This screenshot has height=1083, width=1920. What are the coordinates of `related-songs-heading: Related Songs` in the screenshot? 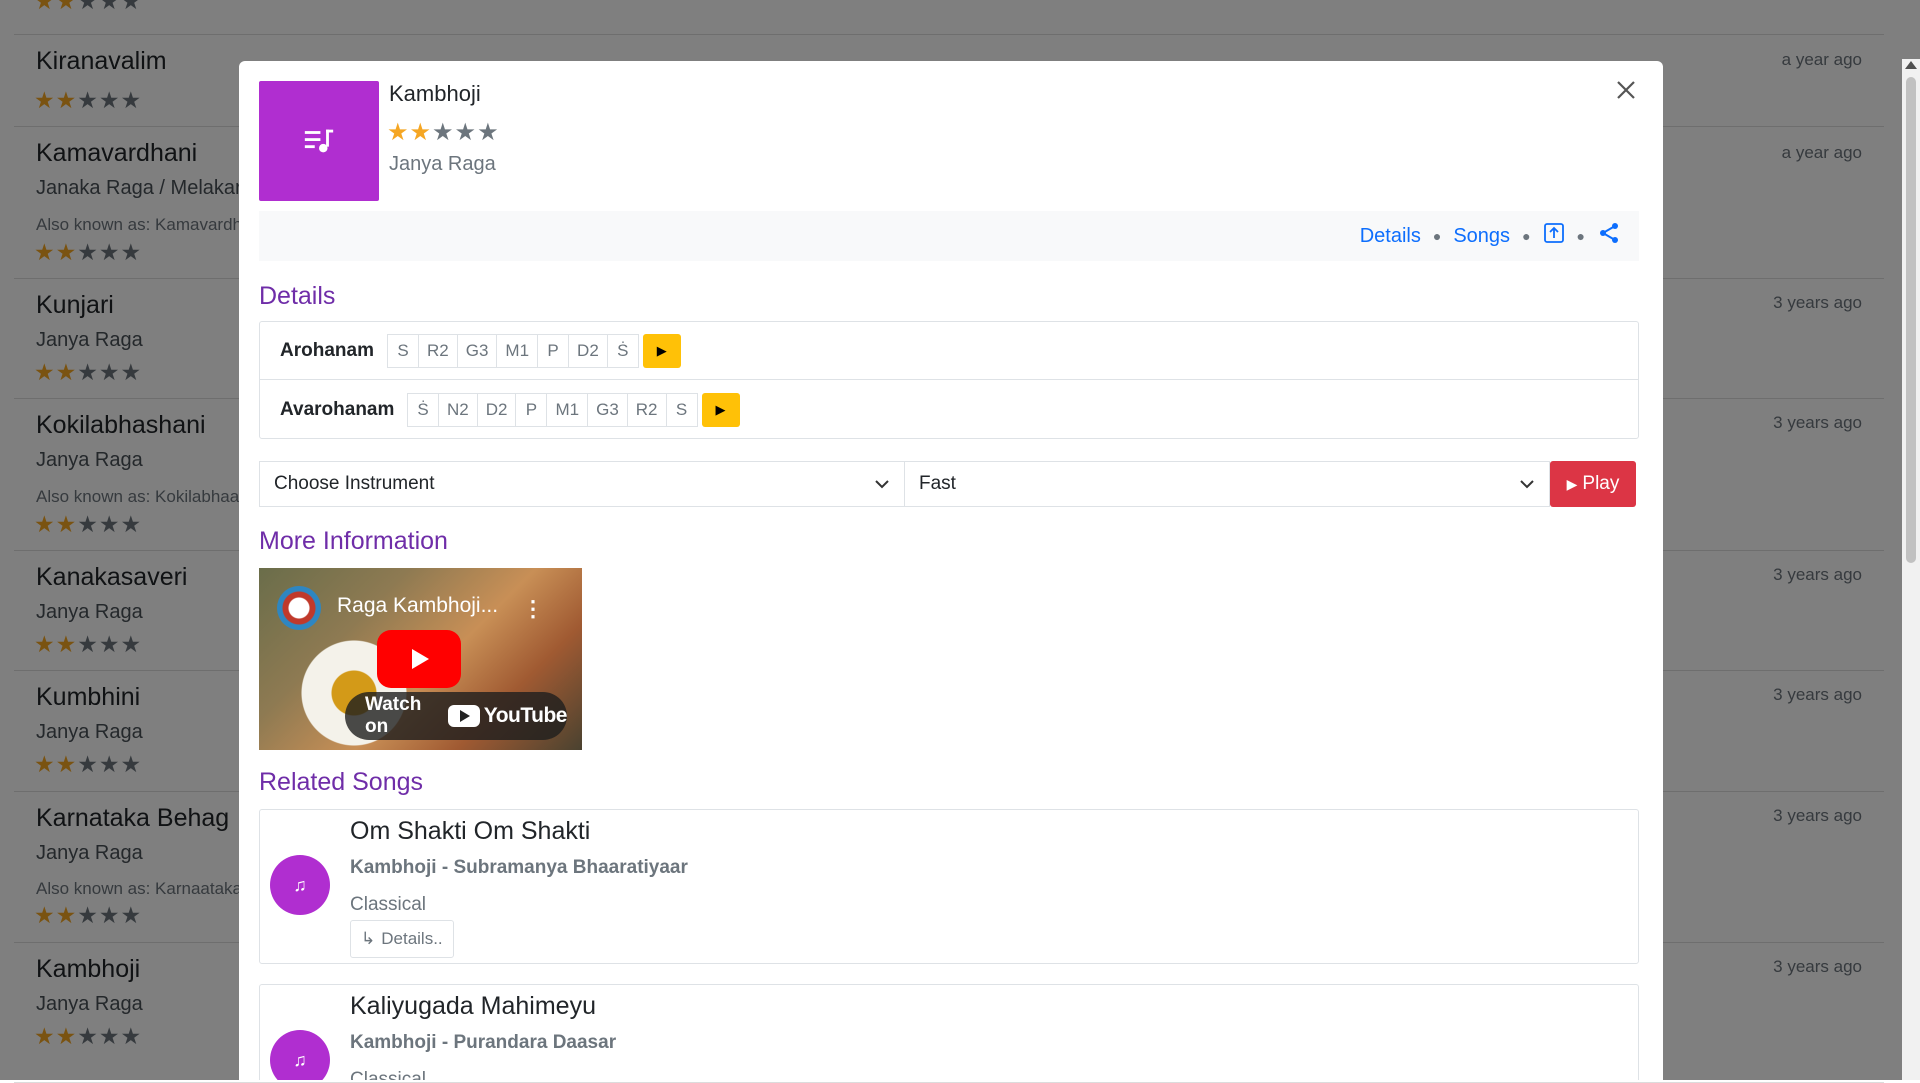 It's located at (341, 782).